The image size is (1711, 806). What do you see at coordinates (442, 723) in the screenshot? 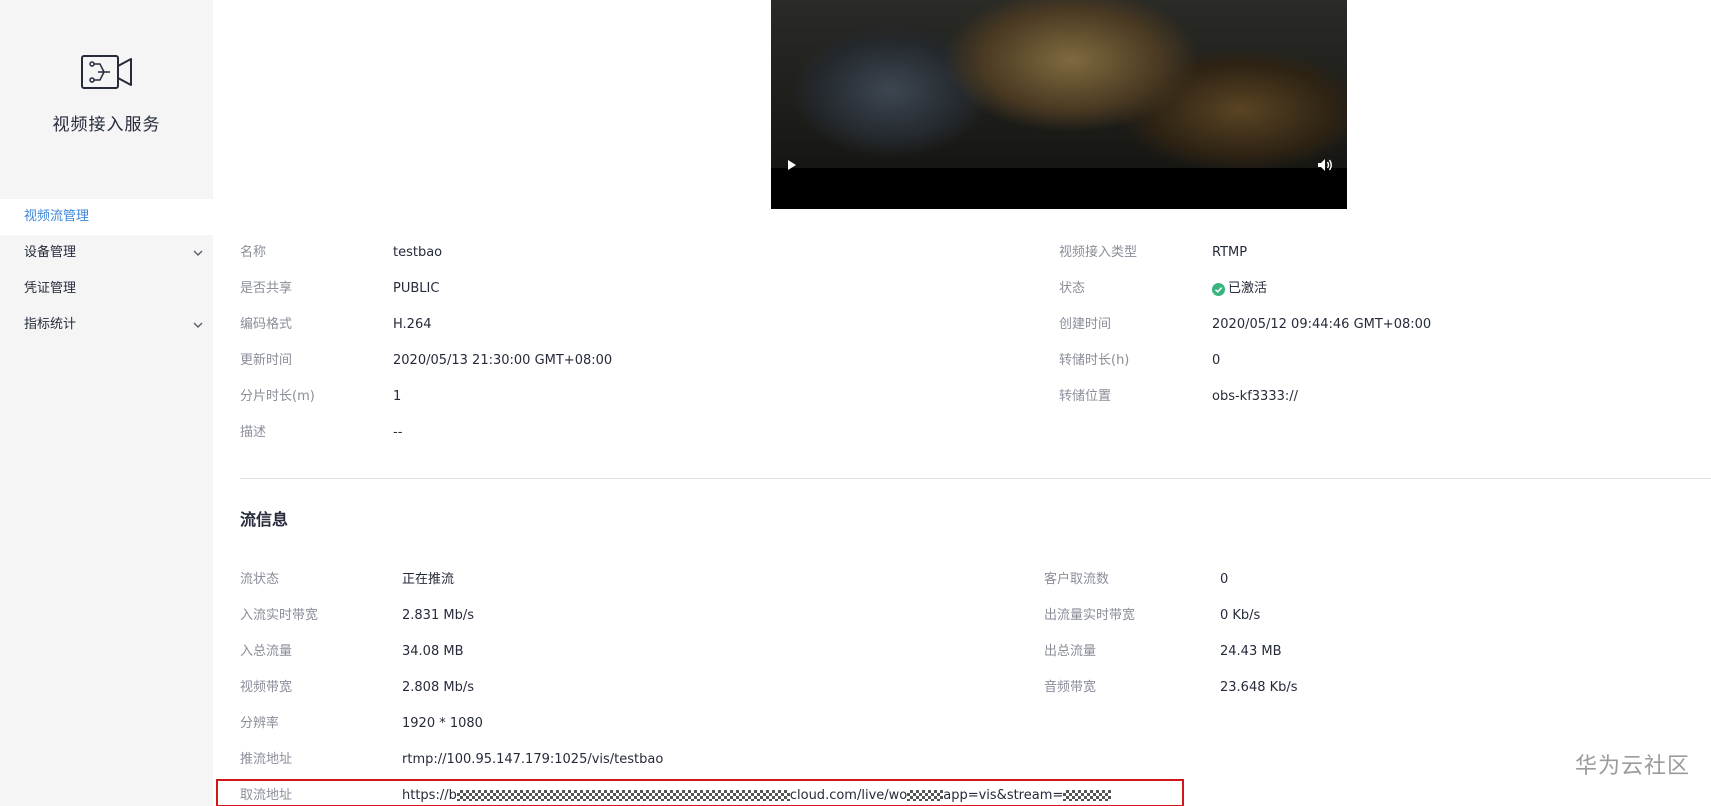
I see `resolution-value: 1920 * 1080` at bounding box center [442, 723].